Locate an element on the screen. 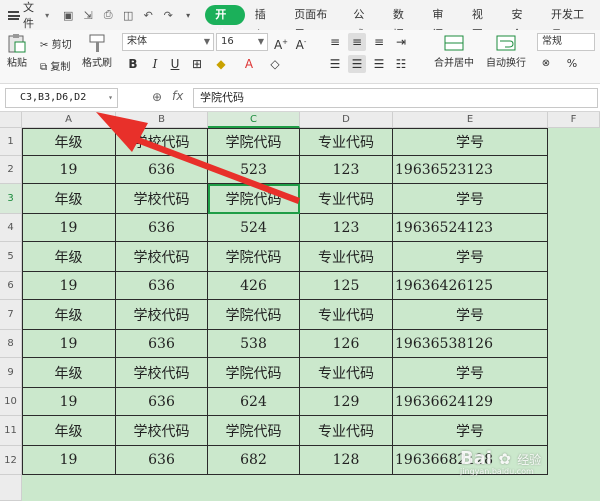 The image size is (600, 501). cell-D8: 126 is located at coordinates (346, 344).